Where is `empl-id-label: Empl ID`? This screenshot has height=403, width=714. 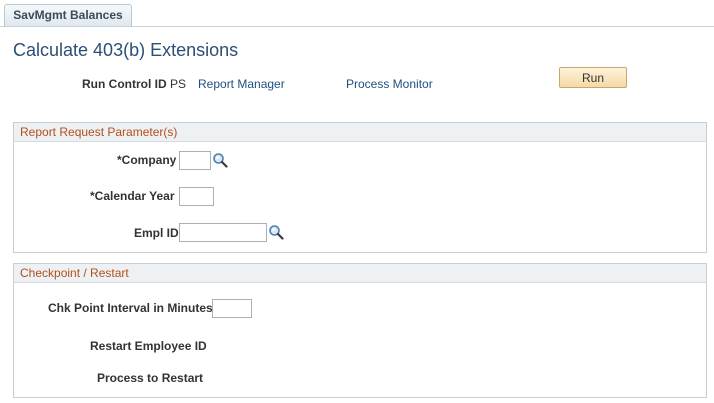 empl-id-label: Empl ID is located at coordinates (156, 233).